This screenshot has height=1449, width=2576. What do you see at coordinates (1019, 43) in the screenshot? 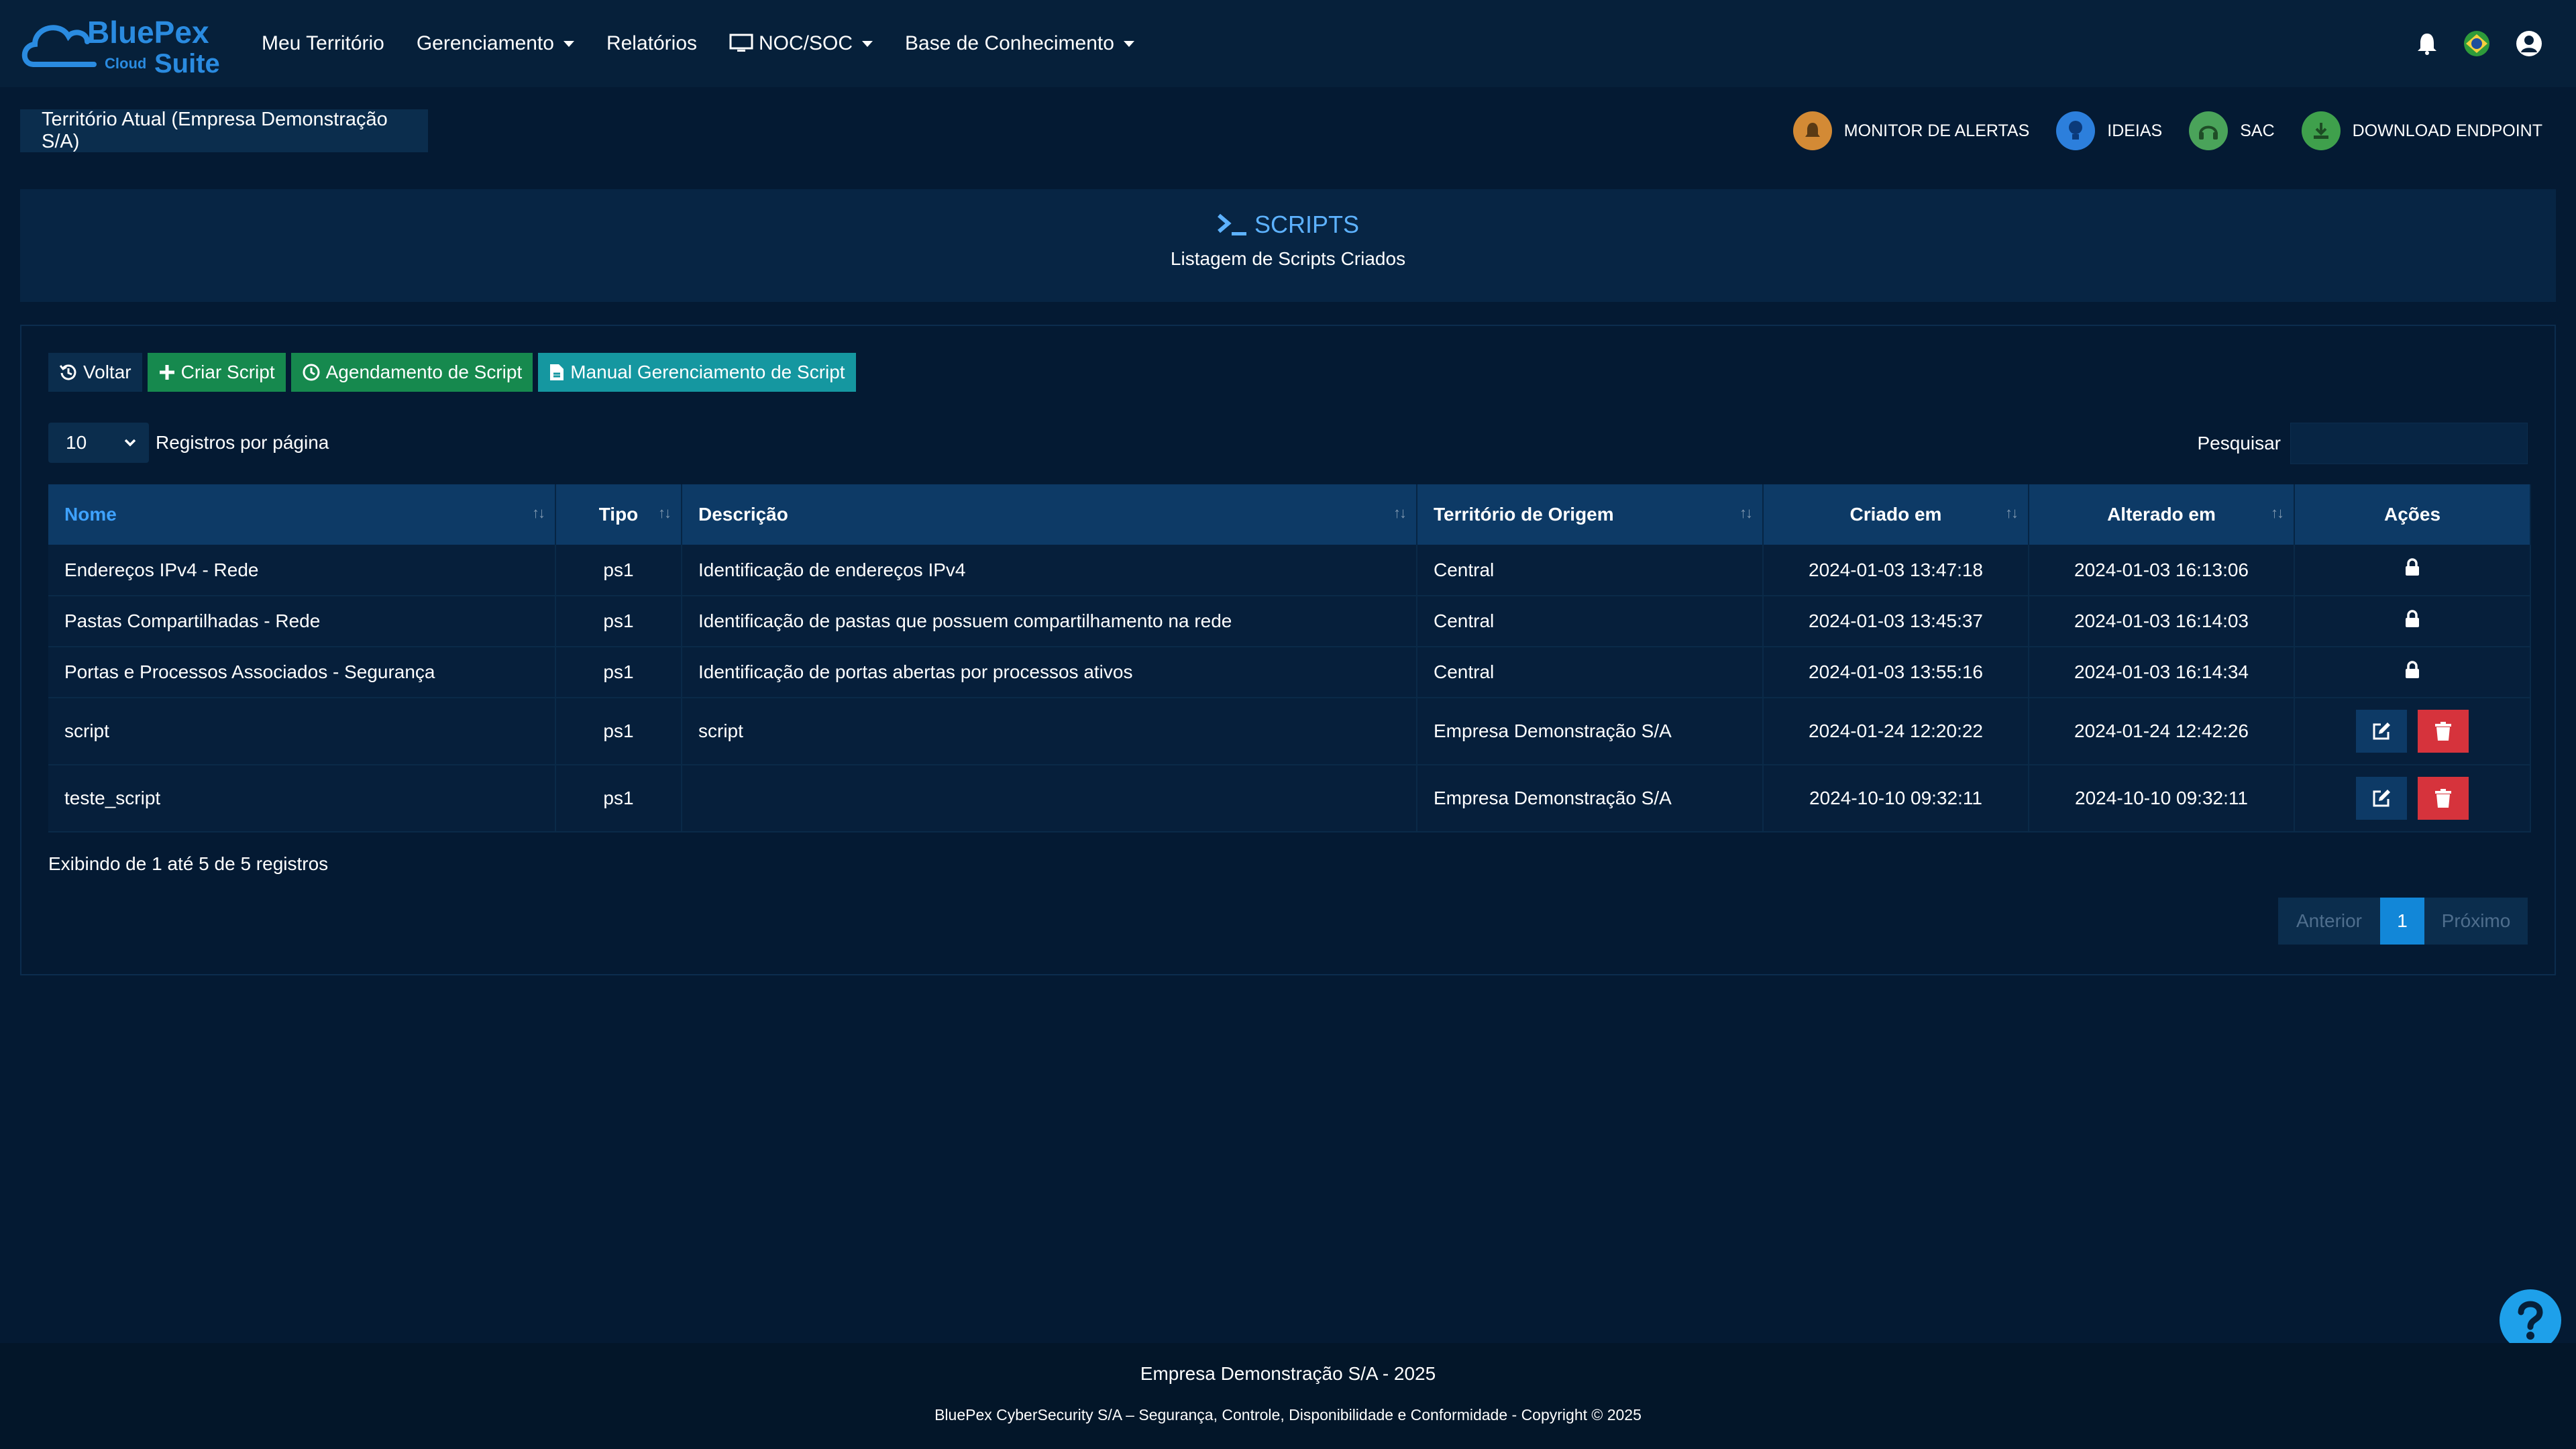
I see `nav-base-conhecimento: Base de Conhecimento` at bounding box center [1019, 43].